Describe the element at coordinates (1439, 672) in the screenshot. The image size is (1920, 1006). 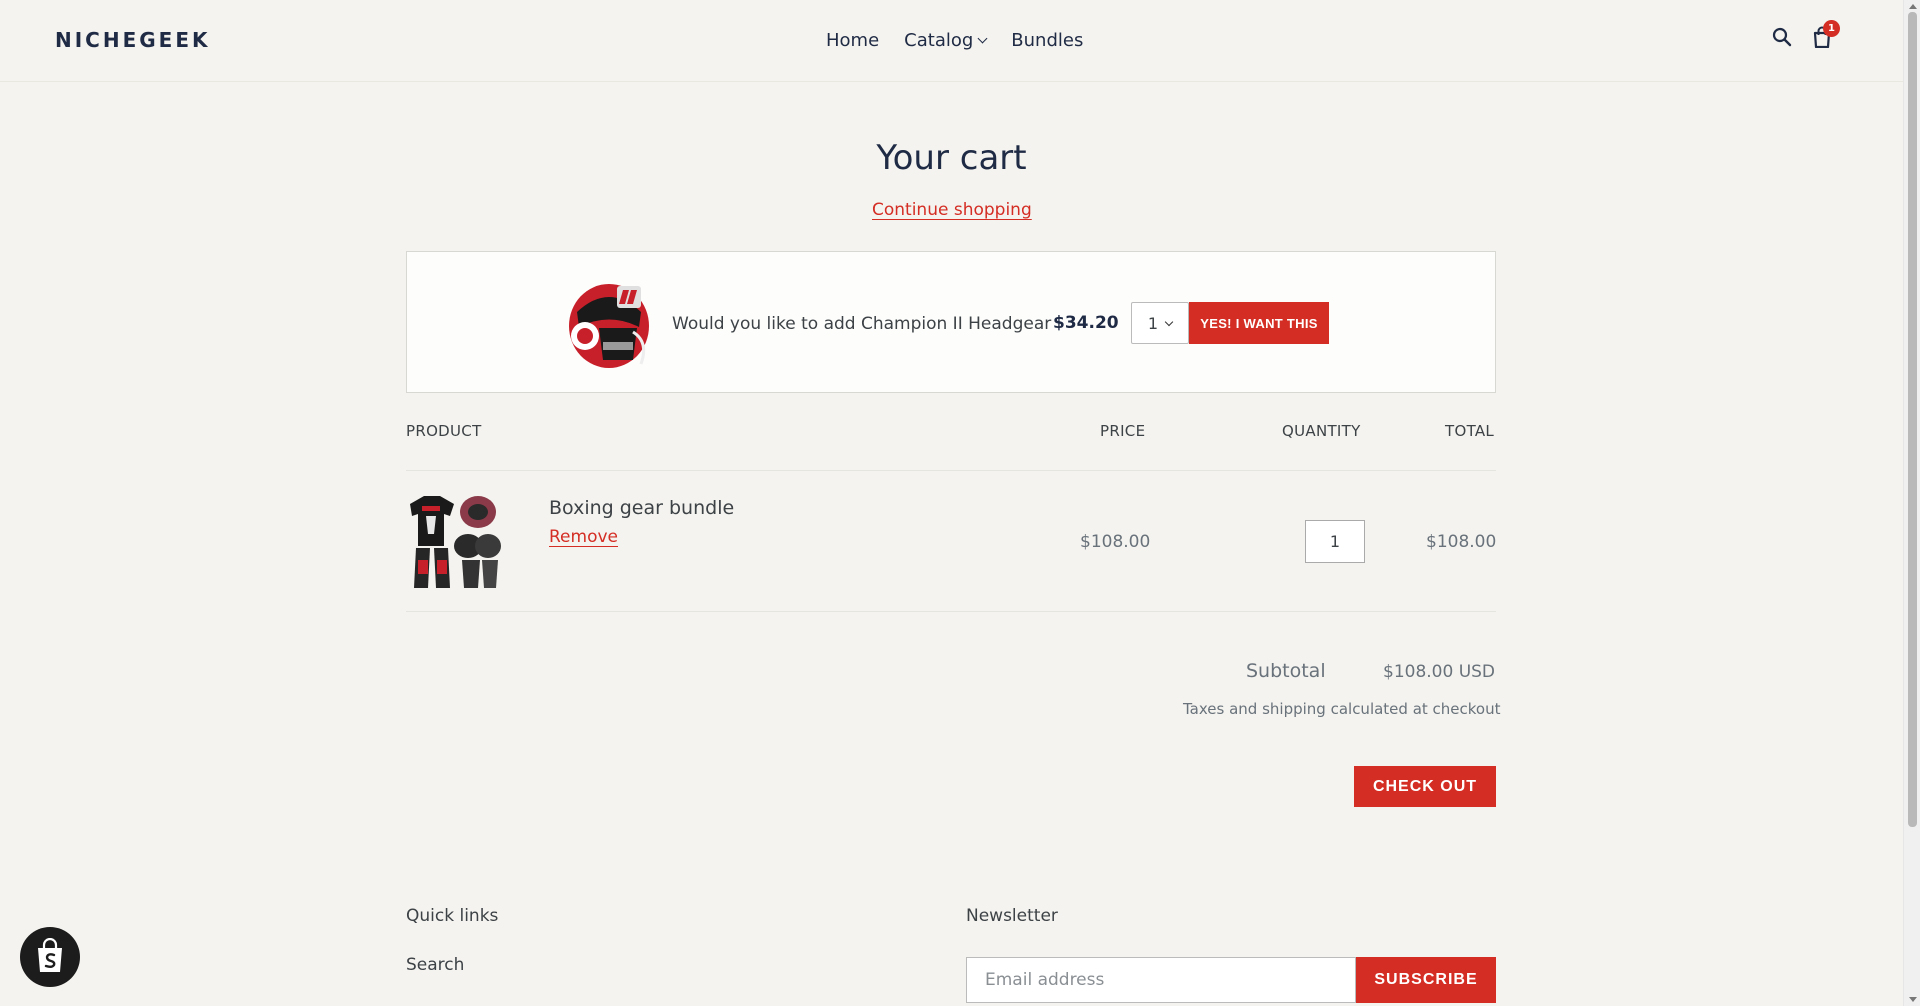
I see `subtotal-value: $108.00 USD` at that location.